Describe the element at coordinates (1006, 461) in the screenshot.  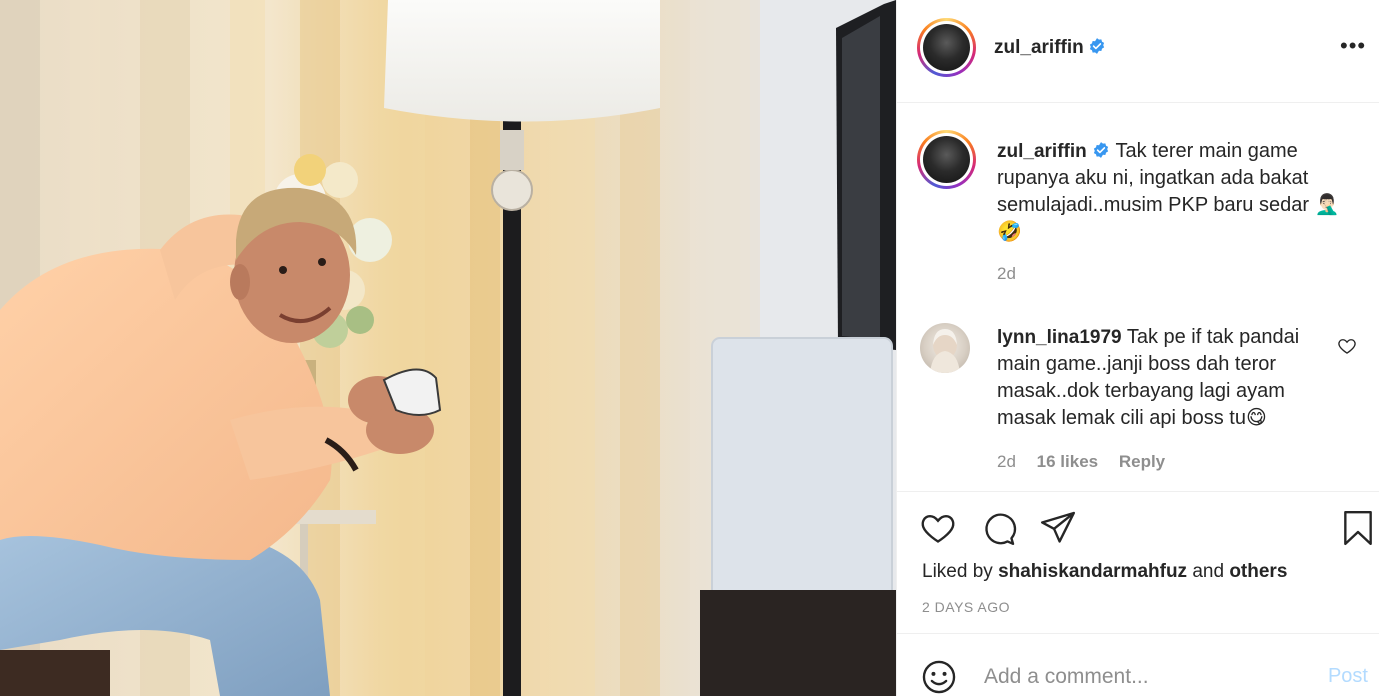
I see `comment-time: 2d` at that location.